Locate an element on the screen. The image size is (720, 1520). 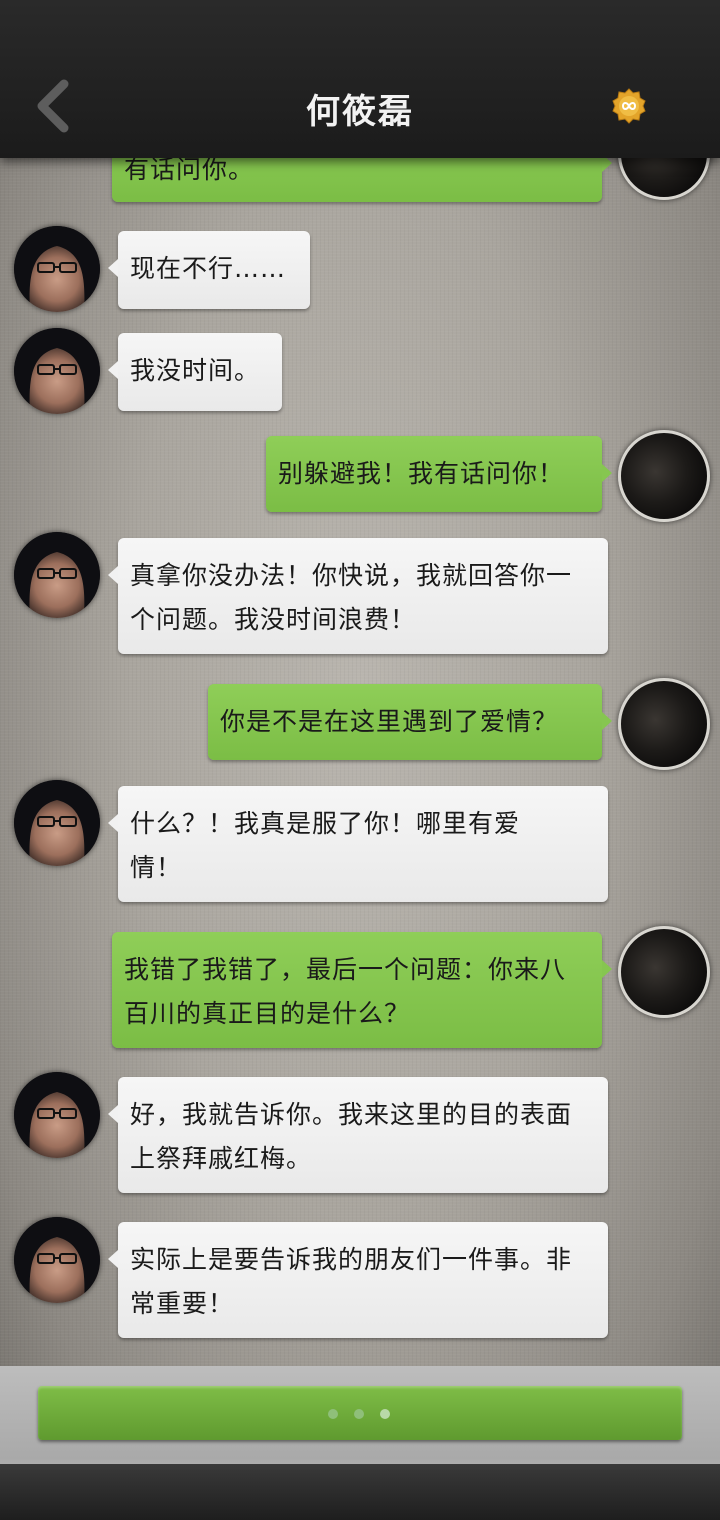
infinity-coin-icon is located at coordinates (629, 106).